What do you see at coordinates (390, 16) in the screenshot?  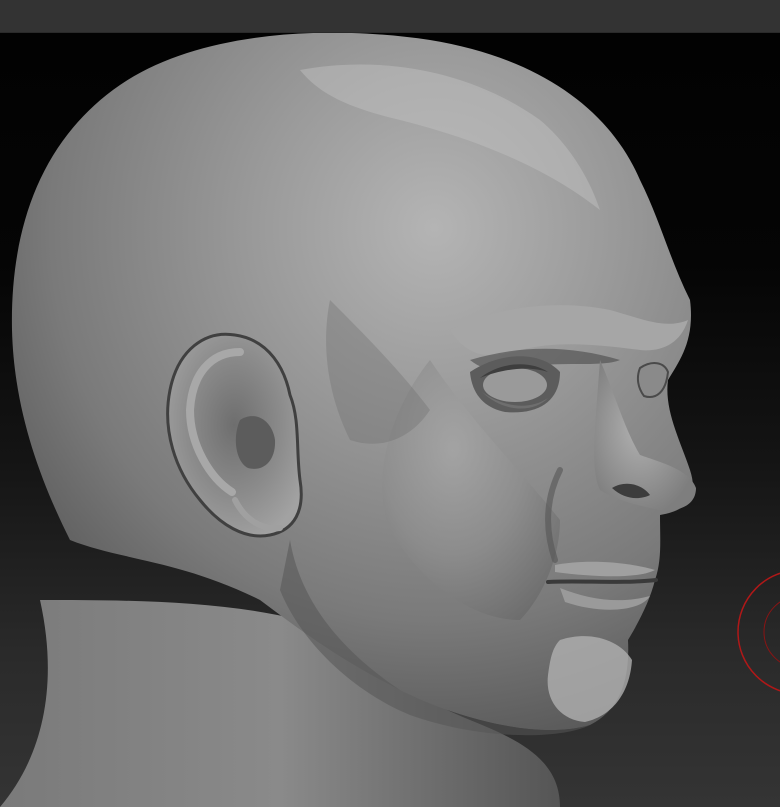 I see `top-toolbar` at bounding box center [390, 16].